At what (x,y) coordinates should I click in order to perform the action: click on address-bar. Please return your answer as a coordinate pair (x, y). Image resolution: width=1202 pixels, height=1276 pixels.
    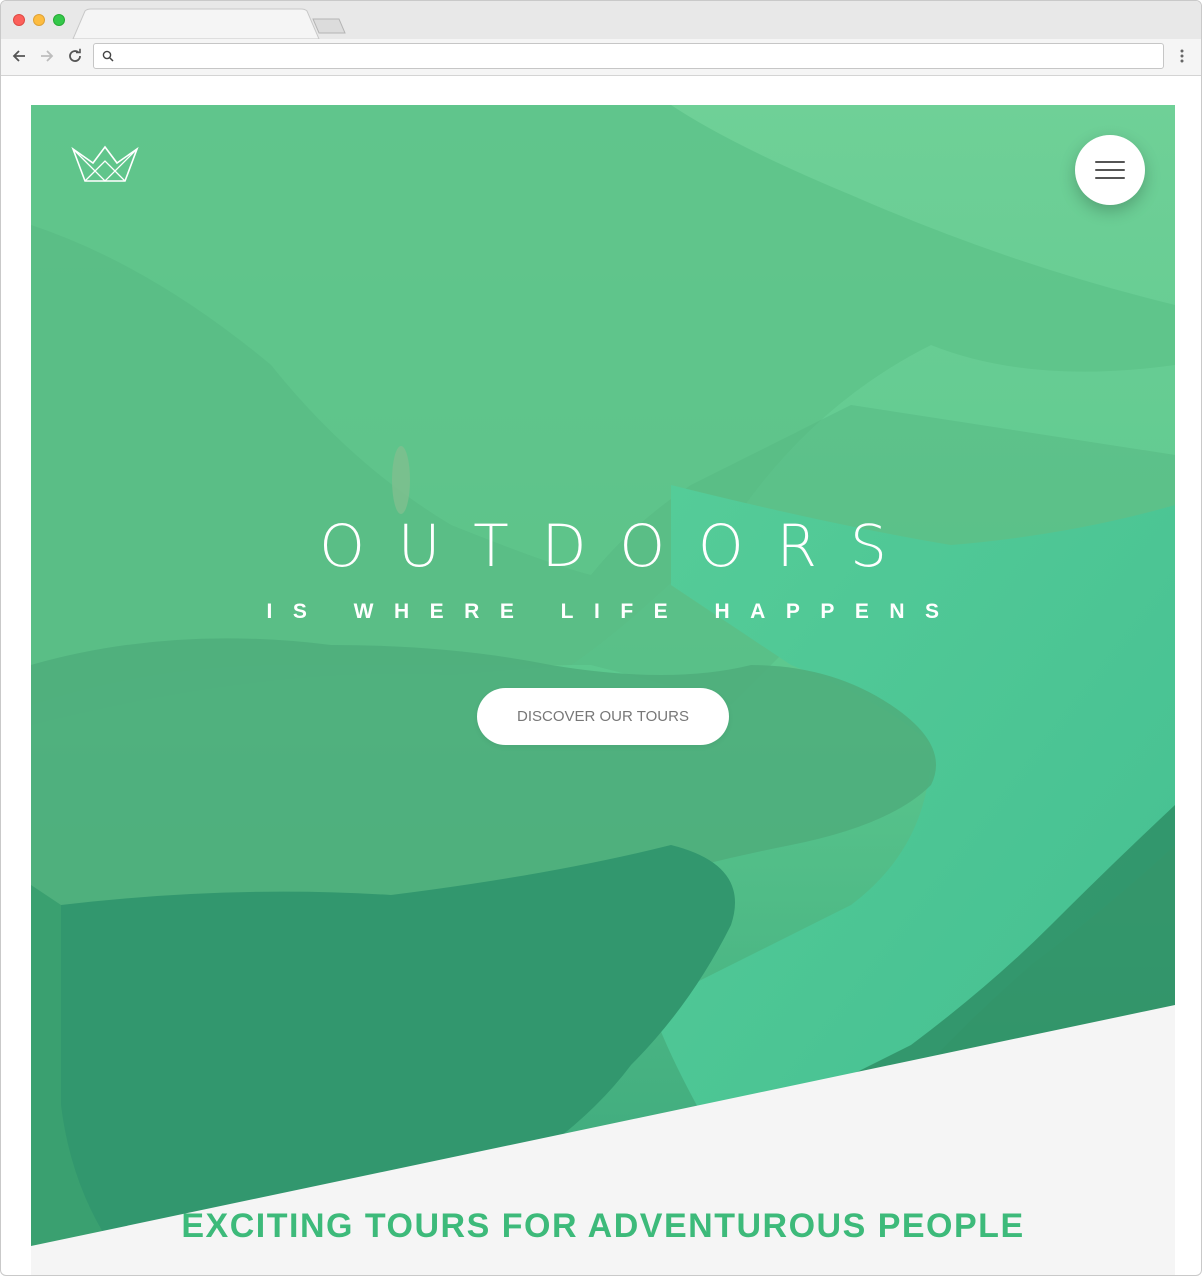
    Looking at the image, I should click on (628, 56).